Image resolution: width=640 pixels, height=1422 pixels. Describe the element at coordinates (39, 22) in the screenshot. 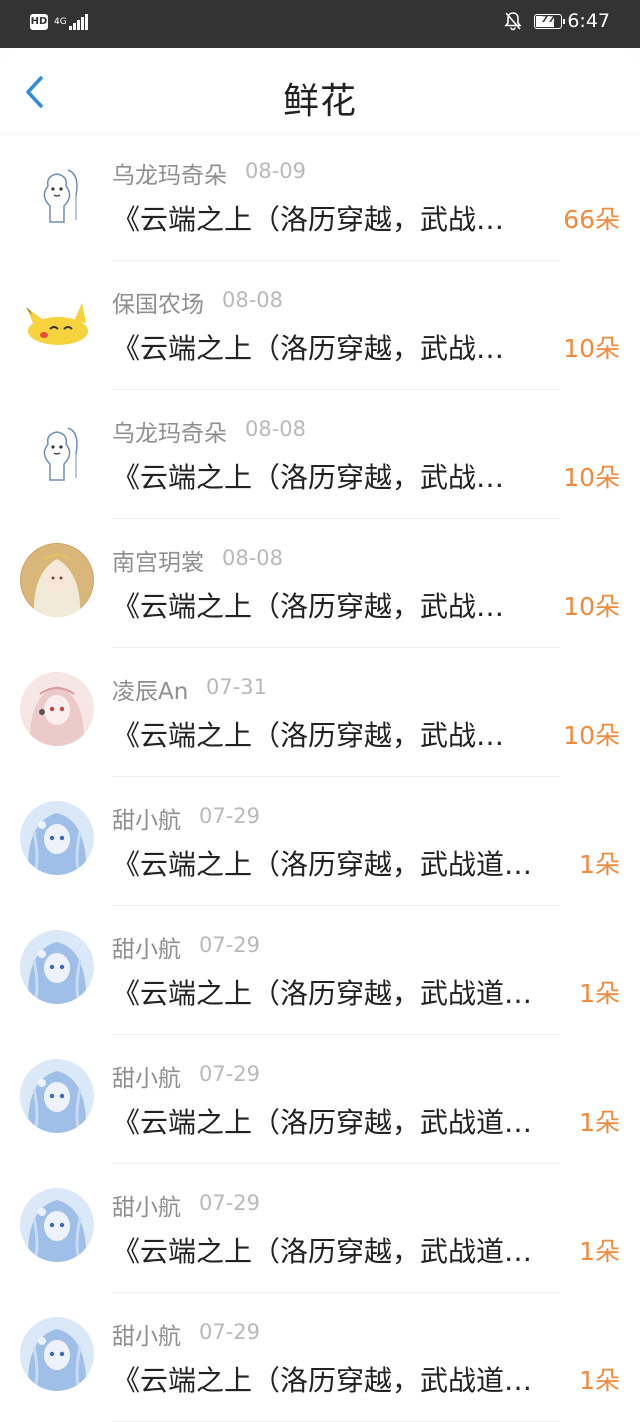

I see `hd-badge: HD` at that location.